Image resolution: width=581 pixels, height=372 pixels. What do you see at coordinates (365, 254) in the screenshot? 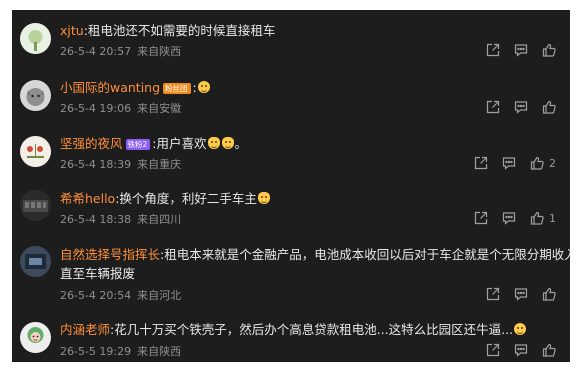
I see `comment-text: :租电本来就是个金融产品，电池成本收回以后对于车企就是个无限分期收入，` at bounding box center [365, 254].